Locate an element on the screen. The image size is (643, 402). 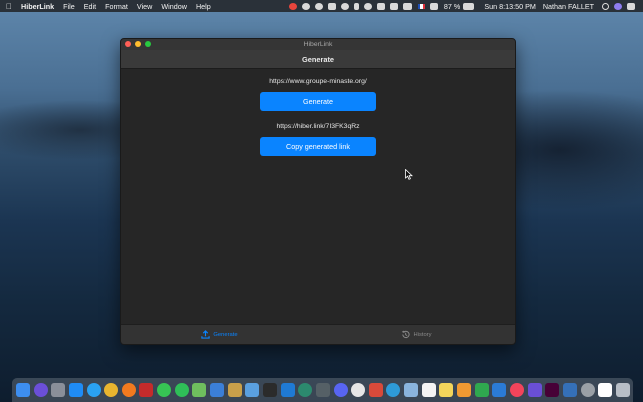
preview-icon is located at coordinates (411, 390).